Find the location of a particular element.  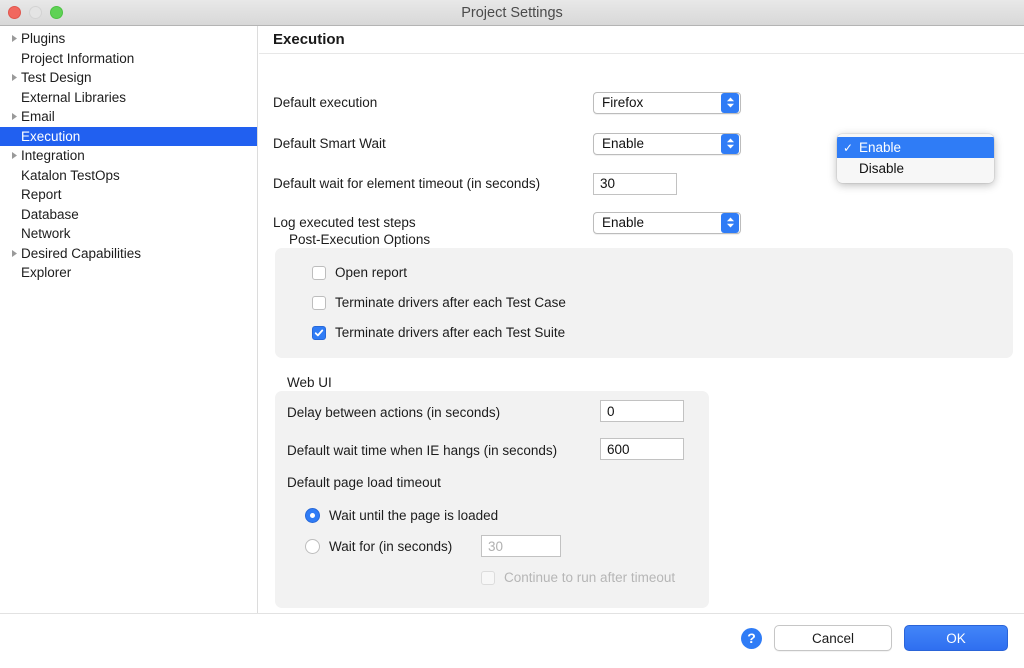

ie-hang-wait-input: 600 is located at coordinates (642, 449).